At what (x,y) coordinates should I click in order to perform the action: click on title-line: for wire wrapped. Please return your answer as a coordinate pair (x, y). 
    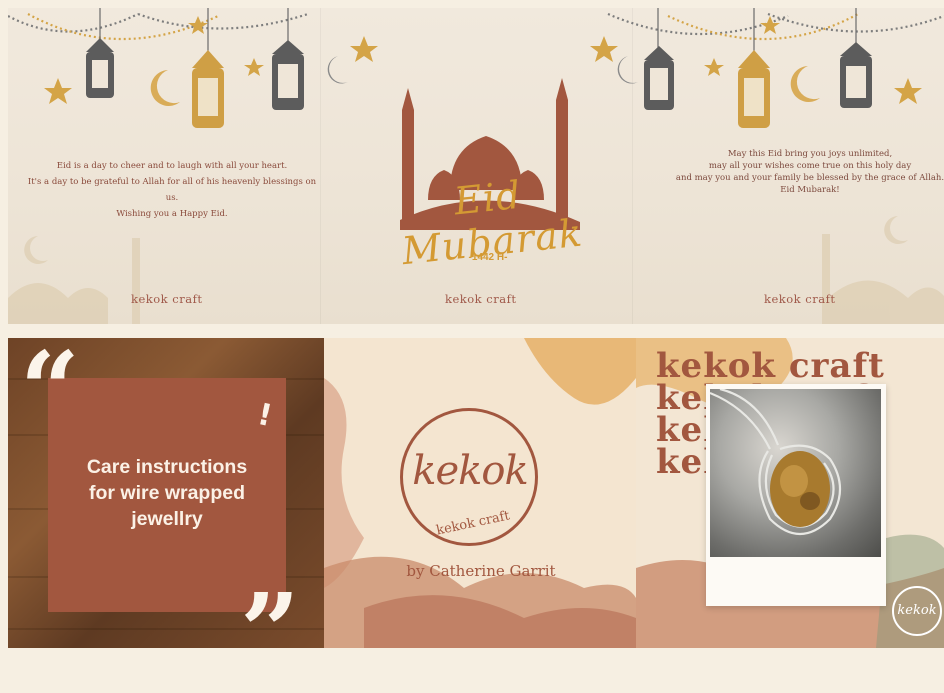
    Looking at the image, I should click on (167, 493).